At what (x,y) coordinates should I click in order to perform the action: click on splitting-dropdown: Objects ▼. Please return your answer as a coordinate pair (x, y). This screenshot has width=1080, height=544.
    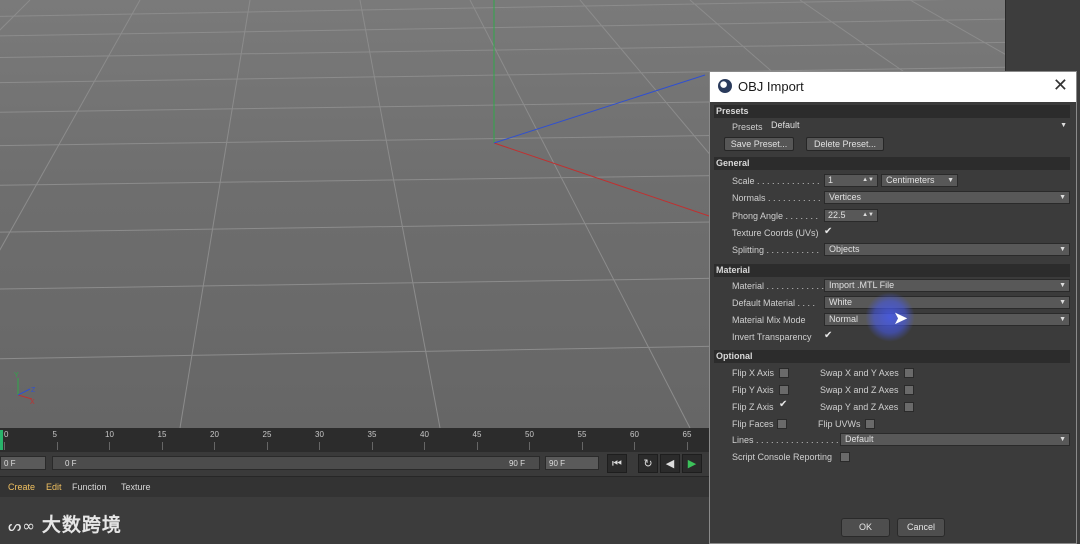
    Looking at the image, I should click on (947, 249).